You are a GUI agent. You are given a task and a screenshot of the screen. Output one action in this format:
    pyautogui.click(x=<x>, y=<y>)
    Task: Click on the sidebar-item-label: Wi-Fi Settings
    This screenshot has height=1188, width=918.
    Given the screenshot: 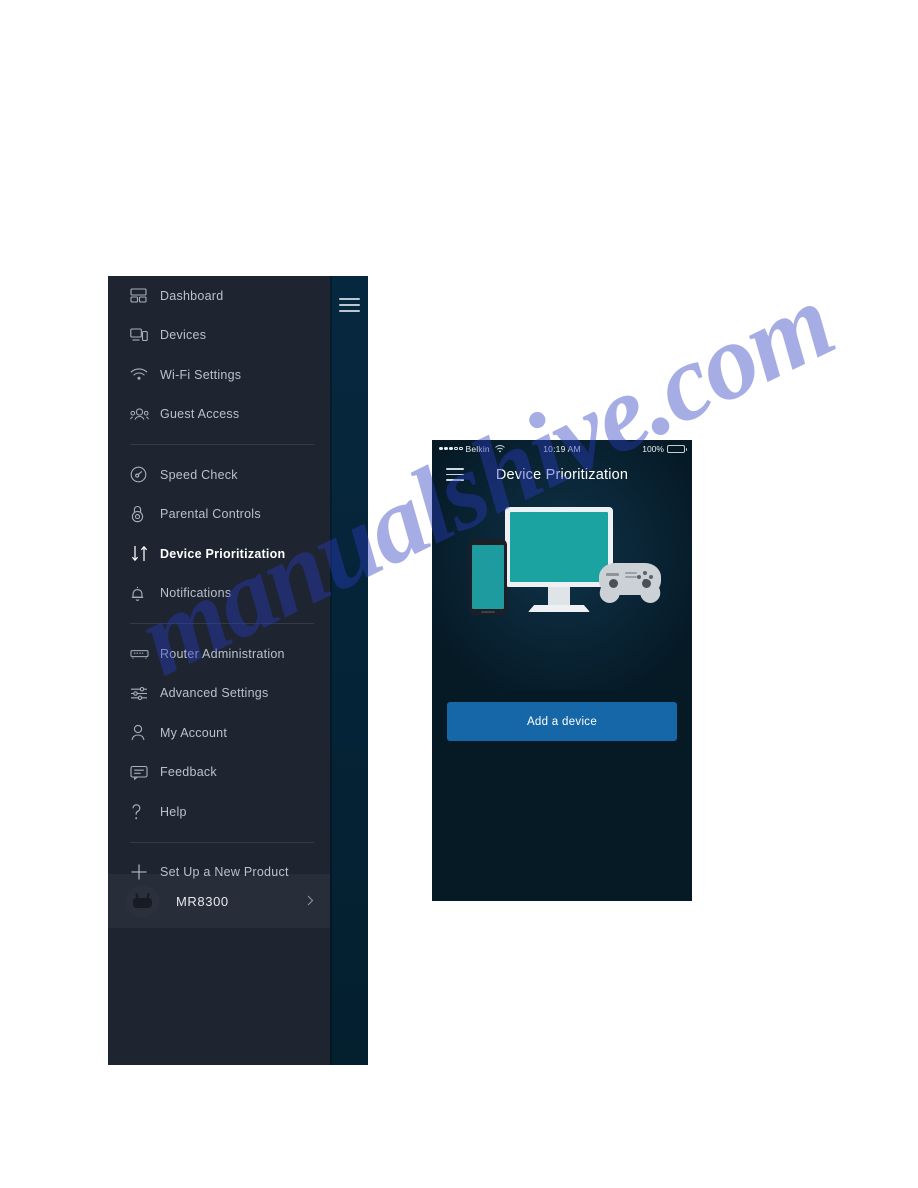 What is the action you would take?
    pyautogui.click(x=201, y=374)
    